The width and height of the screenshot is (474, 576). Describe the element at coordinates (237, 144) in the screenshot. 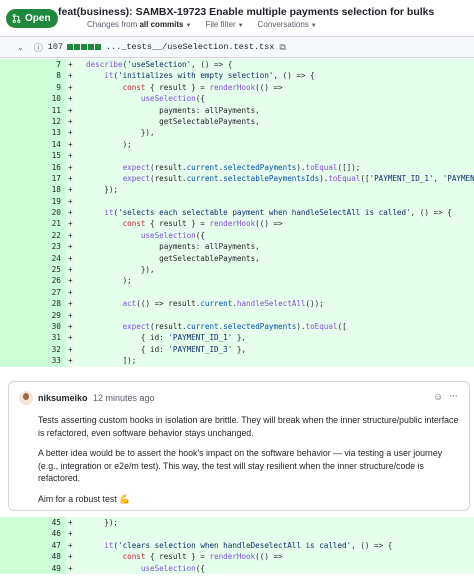

I see `diff-line: 14 + );` at that location.